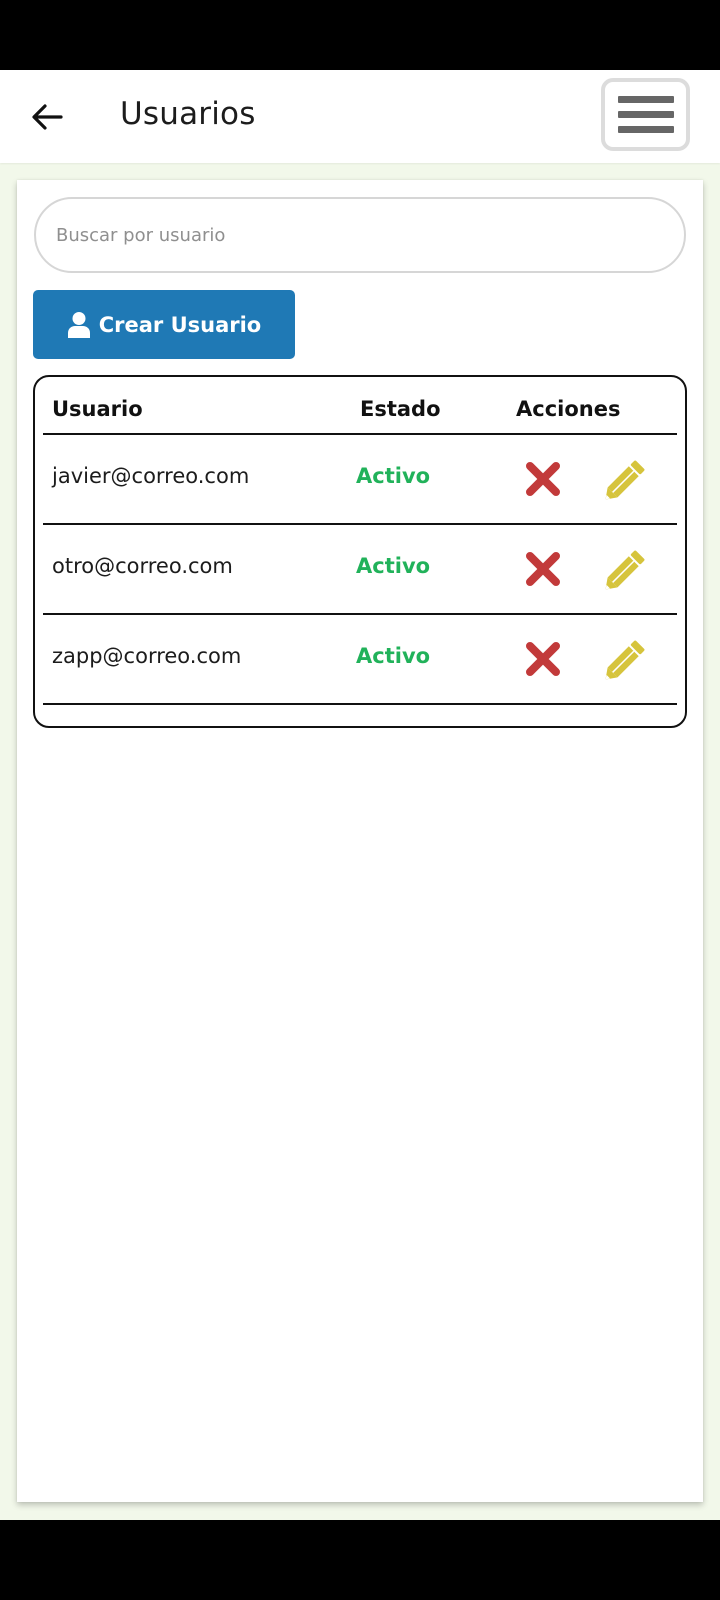 The height and width of the screenshot is (1600, 720). I want to click on table-row: javier@correo.com Activo, so click(360, 480).